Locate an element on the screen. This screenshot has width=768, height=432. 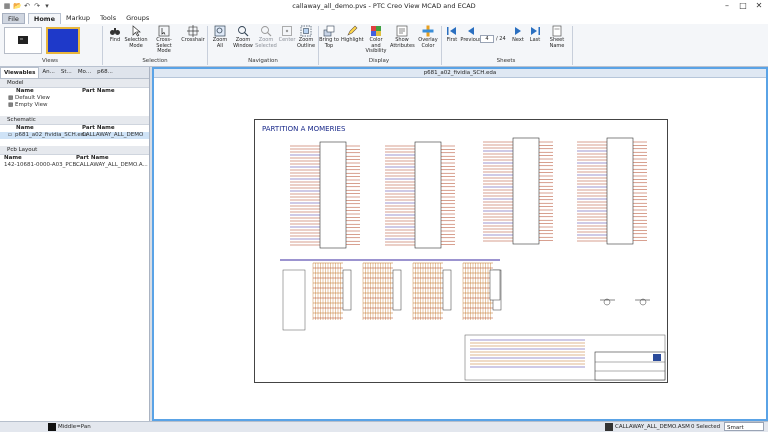
overlay-color-button: Overlay Color is located at coordinates (428, 41).